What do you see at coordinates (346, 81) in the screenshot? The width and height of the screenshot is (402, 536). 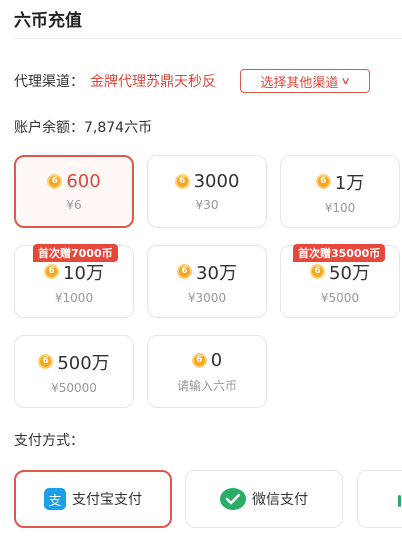 I see `chevron-down-icon: ∨` at bounding box center [346, 81].